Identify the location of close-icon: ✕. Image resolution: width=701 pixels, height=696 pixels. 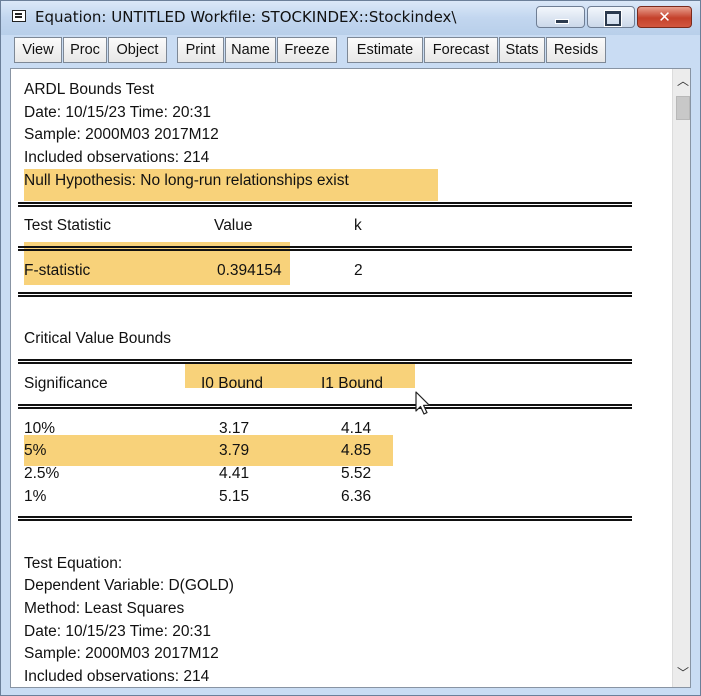
(664, 17).